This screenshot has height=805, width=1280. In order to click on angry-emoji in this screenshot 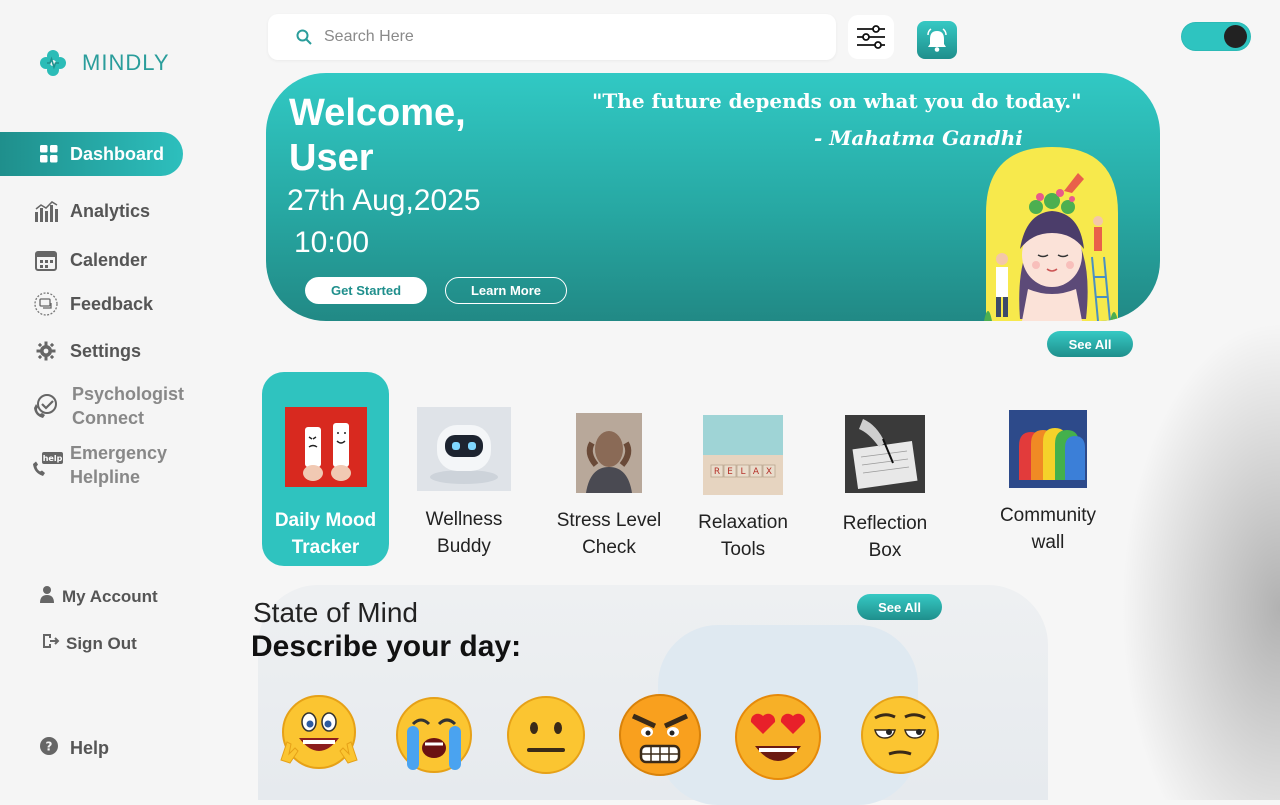, I will do `click(660, 735)`.